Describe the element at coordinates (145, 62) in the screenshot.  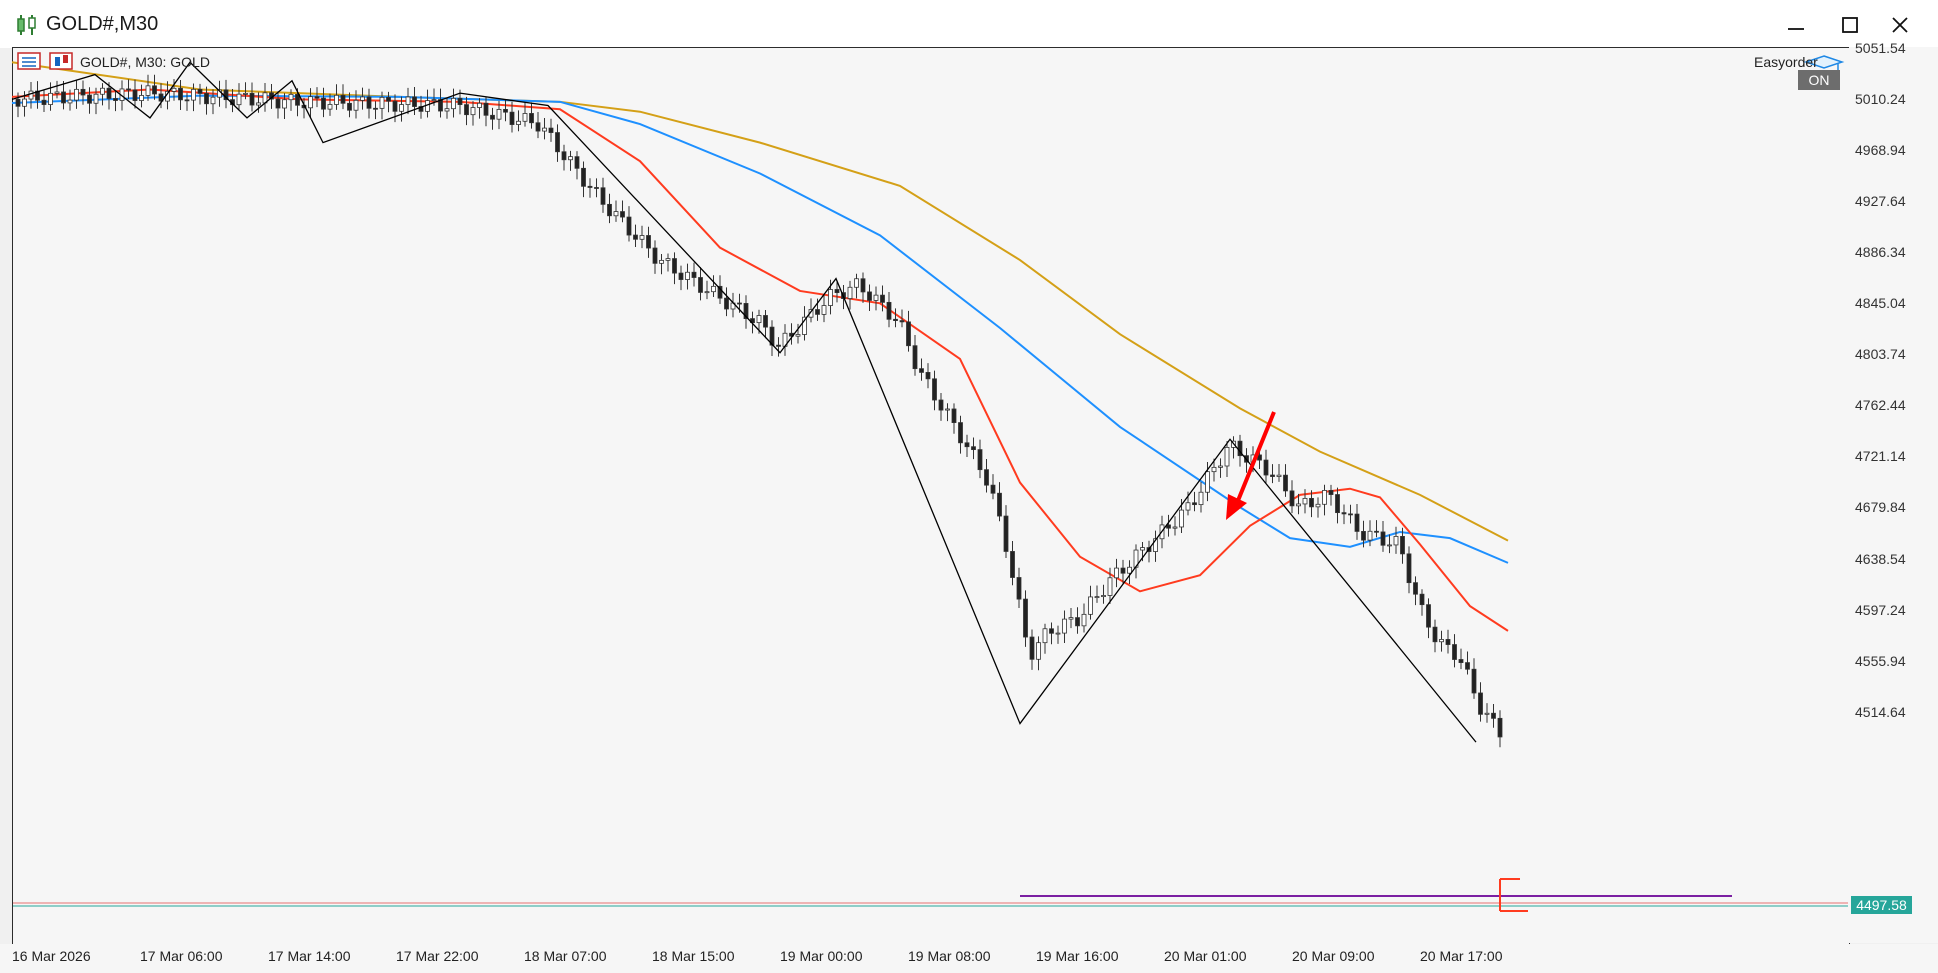
I see `symbol-label: GOLD#, M30: GOLD` at that location.